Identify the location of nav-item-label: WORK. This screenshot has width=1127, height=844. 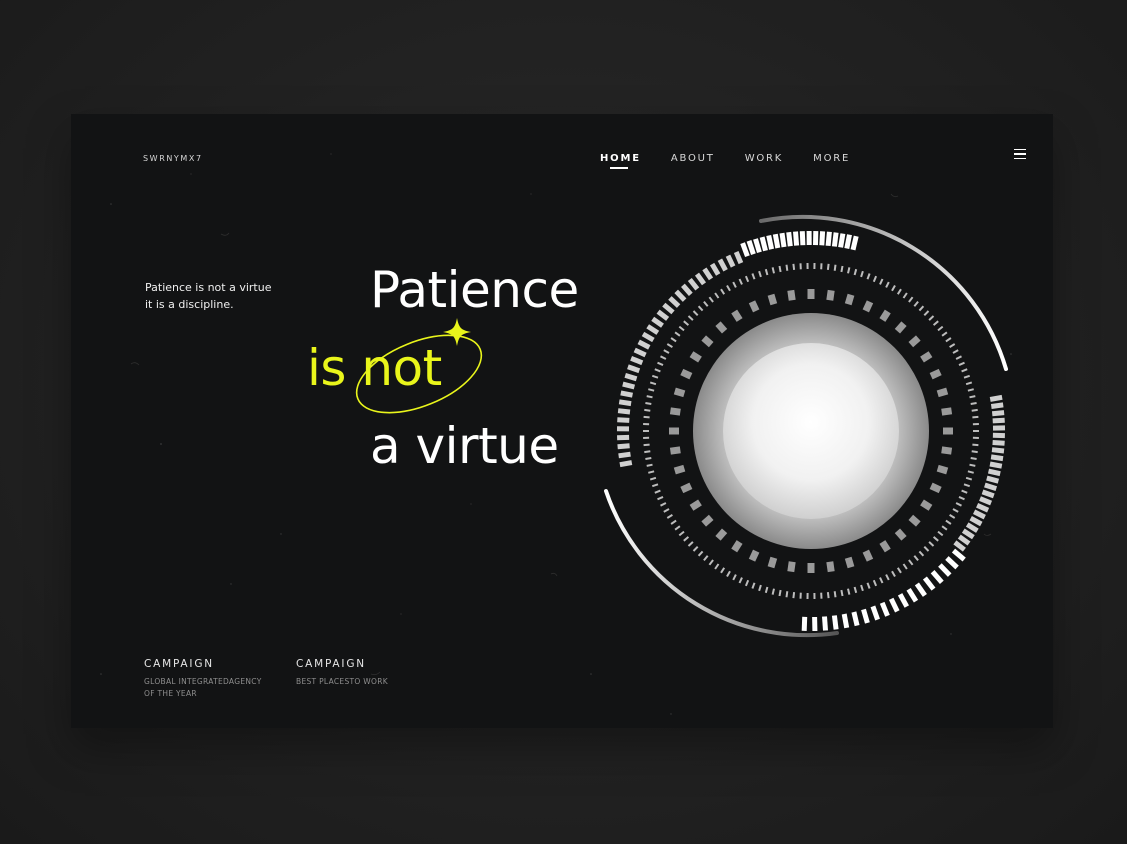
(764, 158).